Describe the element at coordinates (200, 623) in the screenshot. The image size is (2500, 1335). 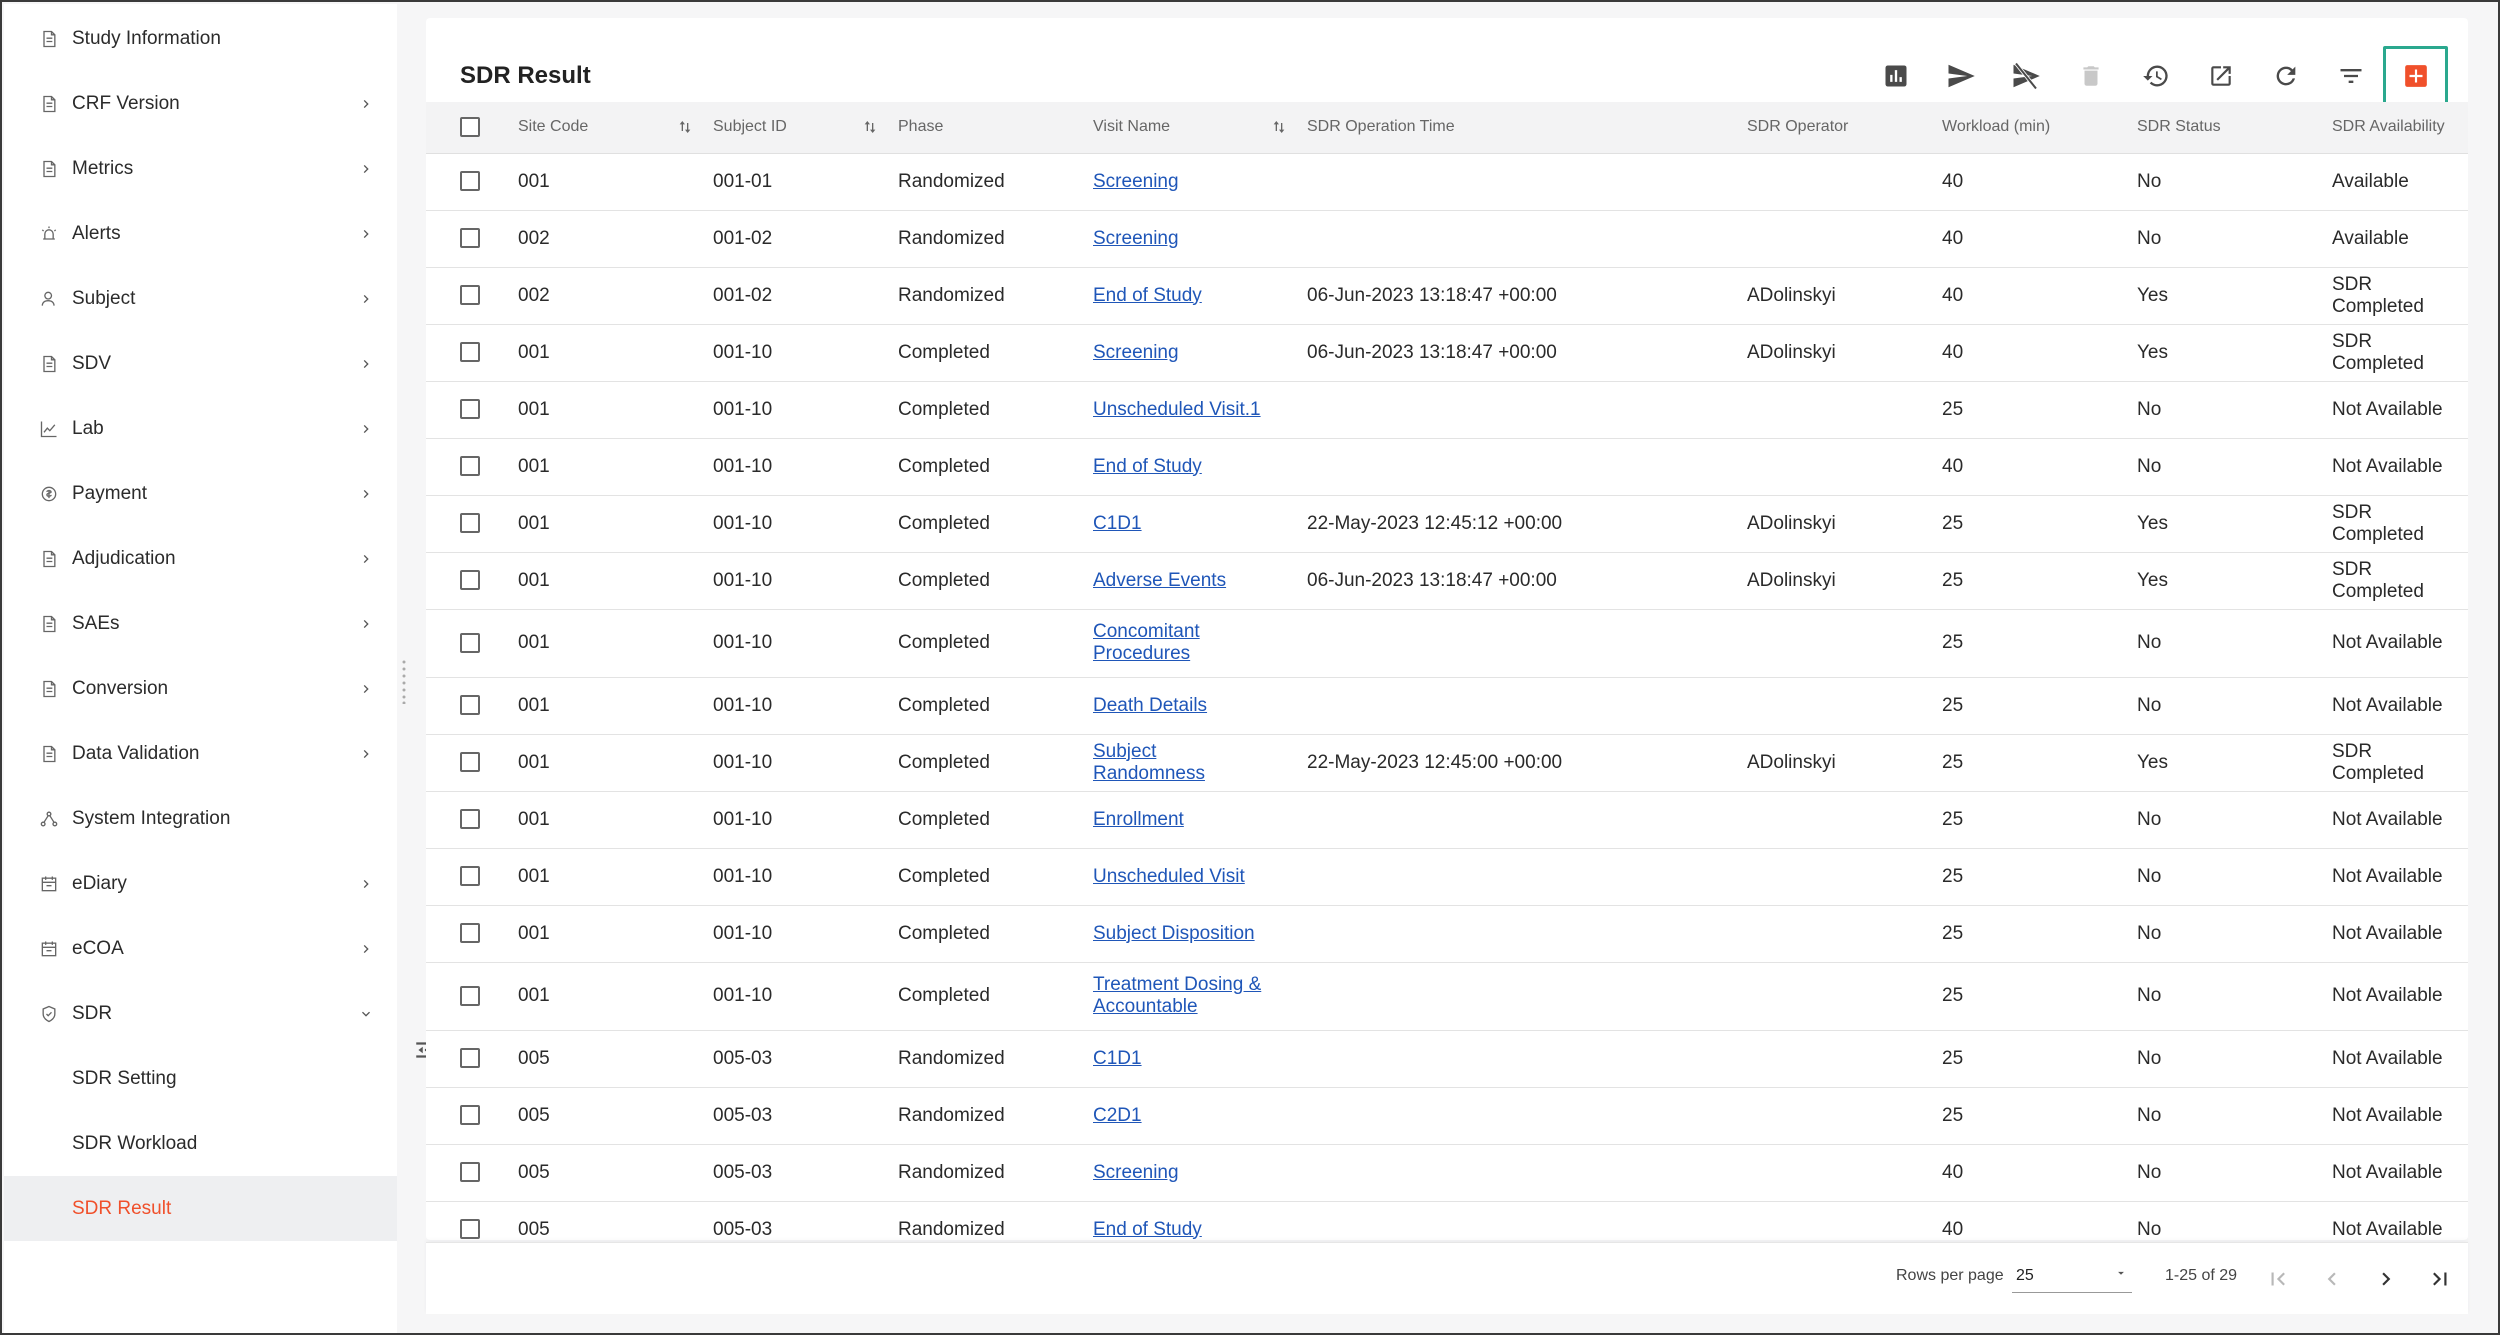
I see `sidebar-item-saes: SAEs` at that location.